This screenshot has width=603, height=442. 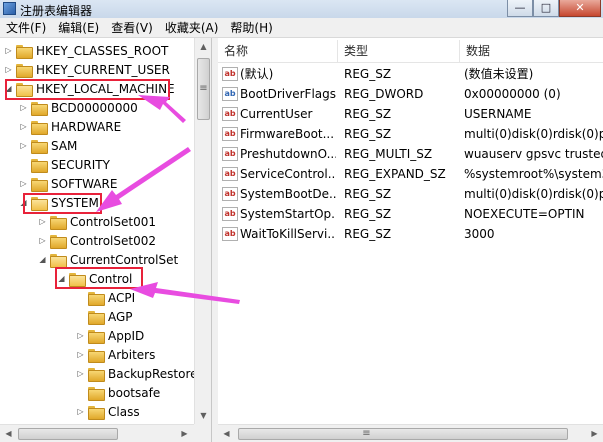 I want to click on values-horizontal-scrollbar: ◀ ≡ ▶, so click(x=410, y=433).